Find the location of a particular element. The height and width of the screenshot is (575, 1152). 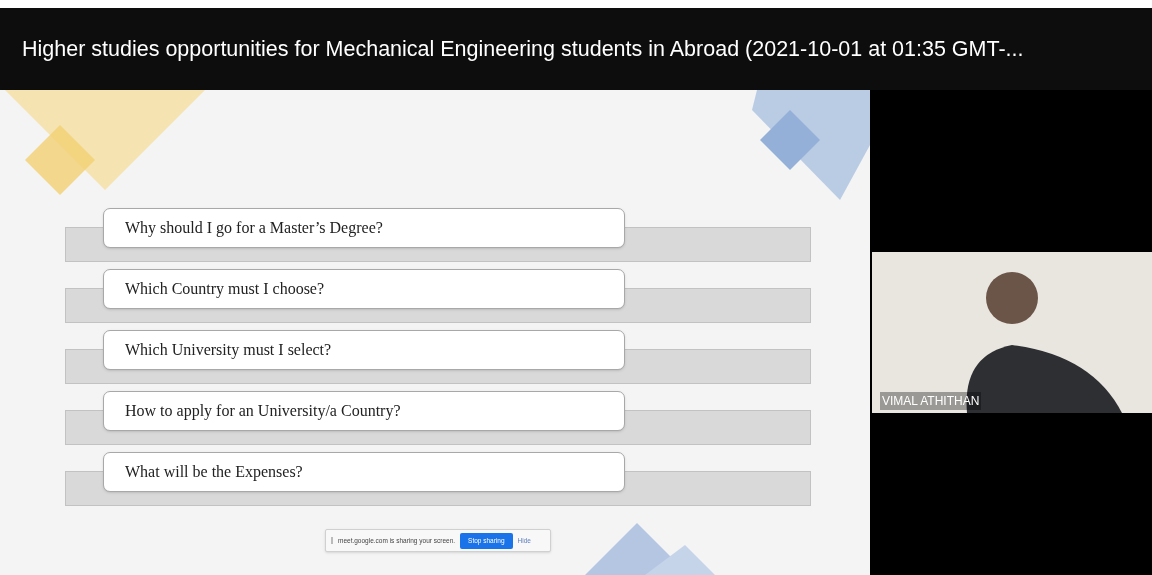

question-text: Which Country must I choose? is located at coordinates (225, 289).